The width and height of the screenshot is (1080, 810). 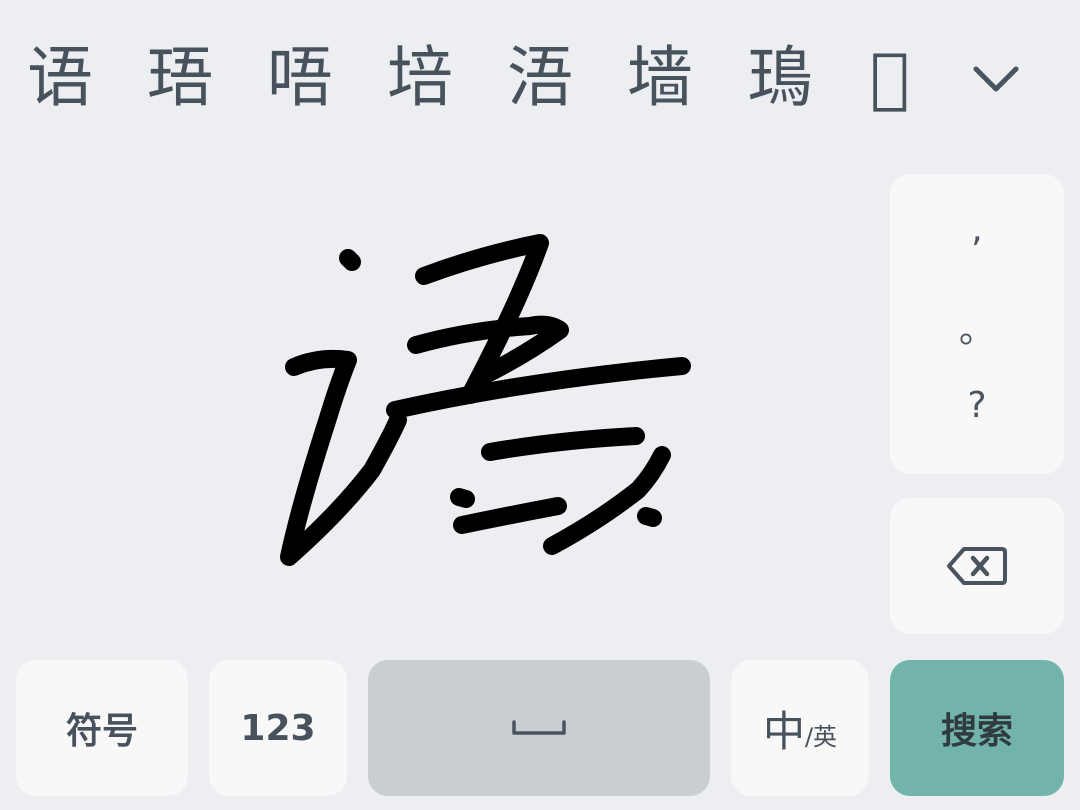 What do you see at coordinates (780, 78) in the screenshot?
I see `candidate-7: 鳿` at bounding box center [780, 78].